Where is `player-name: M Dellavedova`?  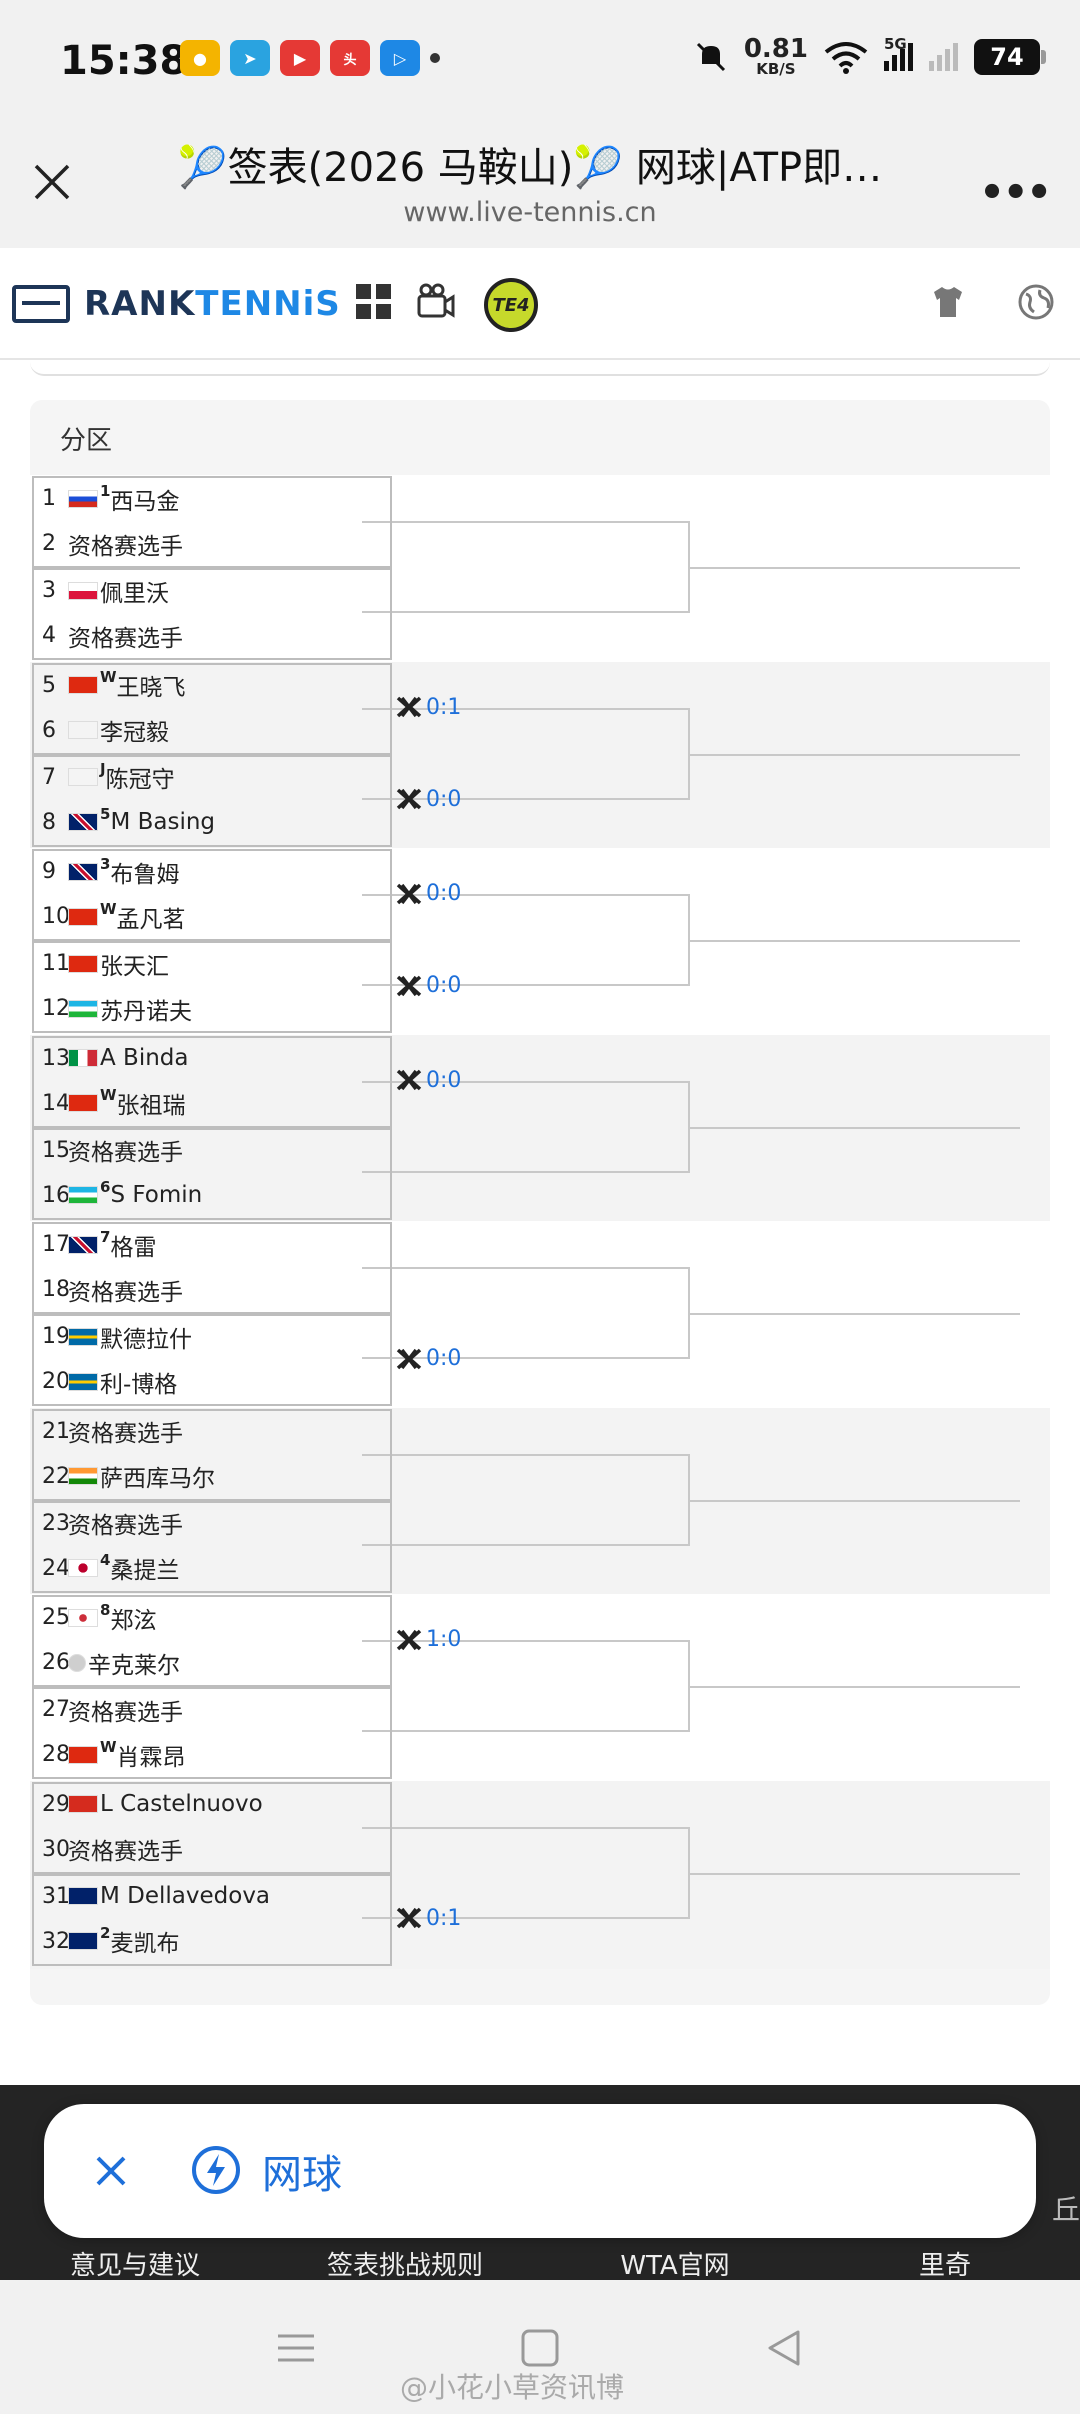
player-name: M Dellavedova is located at coordinates (185, 1896).